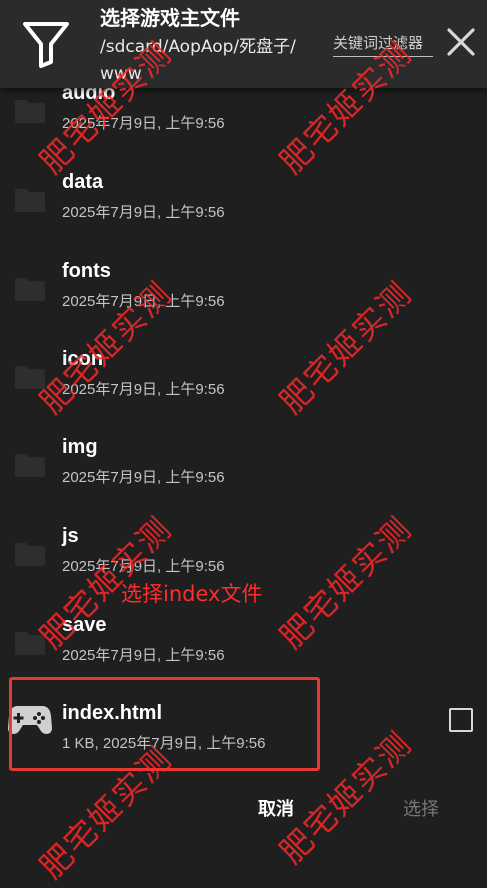 Image resolution: width=487 pixels, height=888 pixels. What do you see at coordinates (276, 808) in the screenshot?
I see `cancel-button: 取消` at bounding box center [276, 808].